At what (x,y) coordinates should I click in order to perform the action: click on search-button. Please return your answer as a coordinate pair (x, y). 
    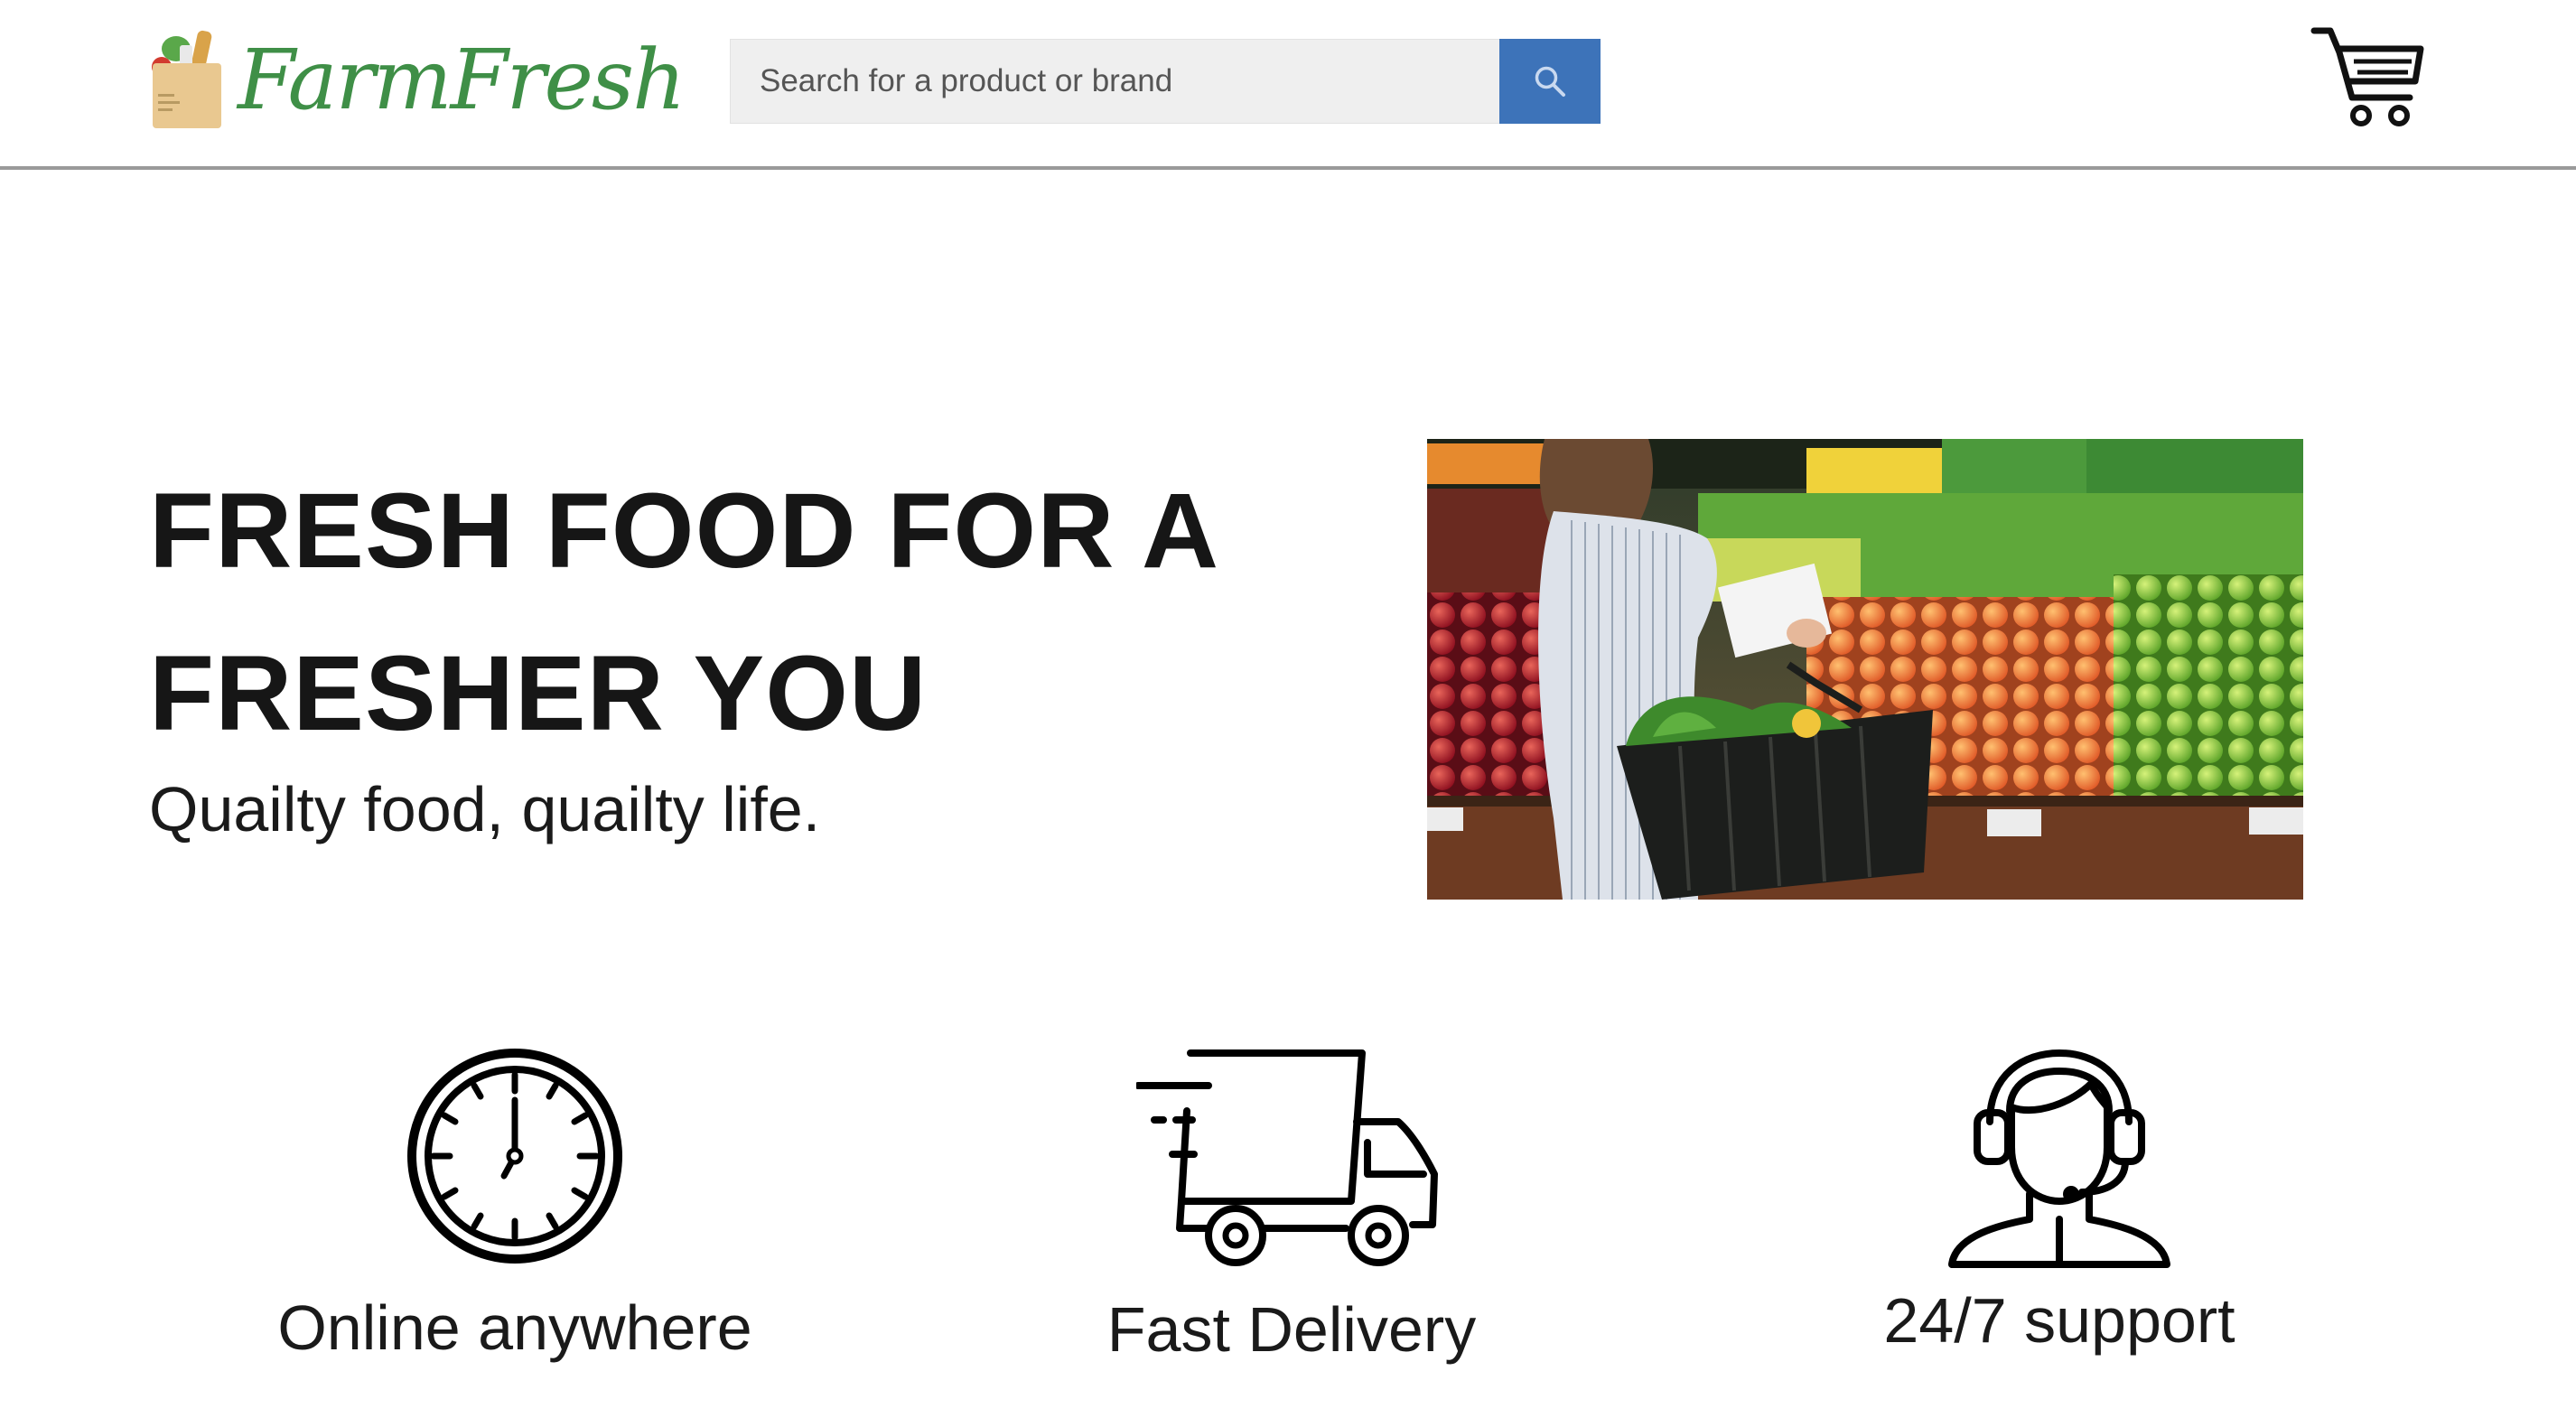
    Looking at the image, I should click on (1550, 81).